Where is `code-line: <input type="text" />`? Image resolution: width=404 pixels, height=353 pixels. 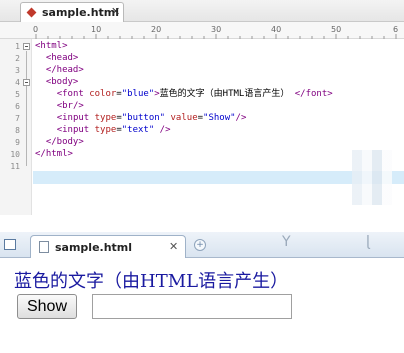 code-line: <input type="text" /> is located at coordinates (113, 130).